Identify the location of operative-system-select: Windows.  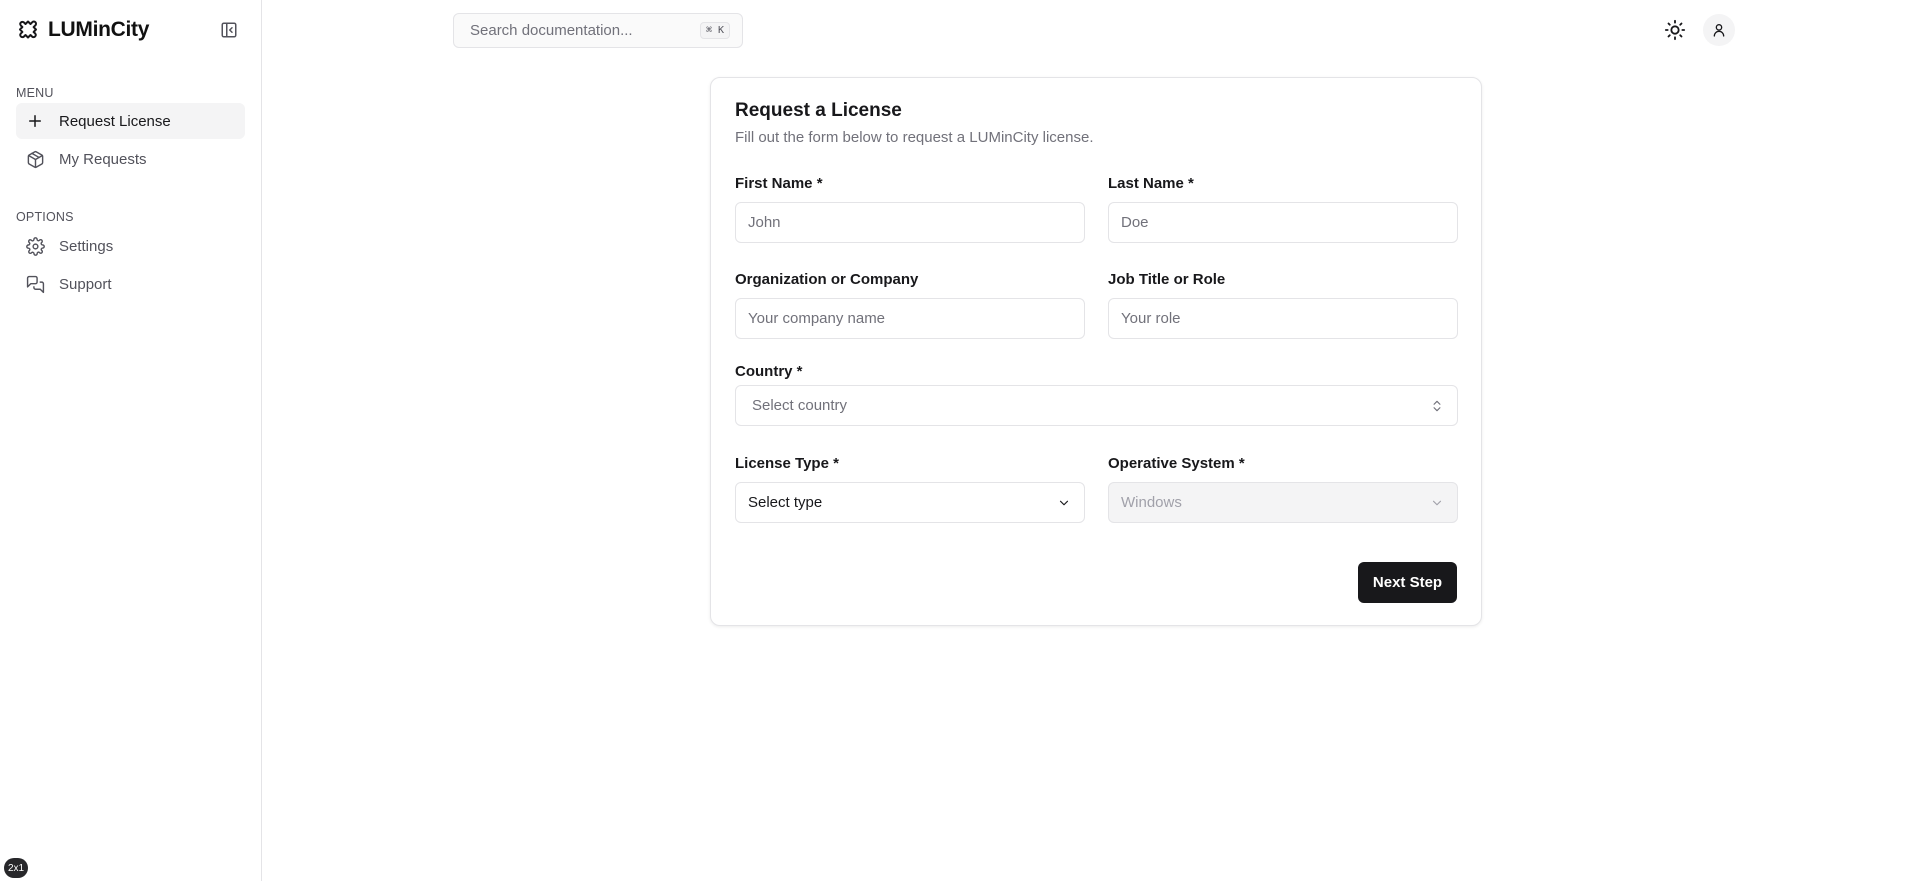
(1283, 502).